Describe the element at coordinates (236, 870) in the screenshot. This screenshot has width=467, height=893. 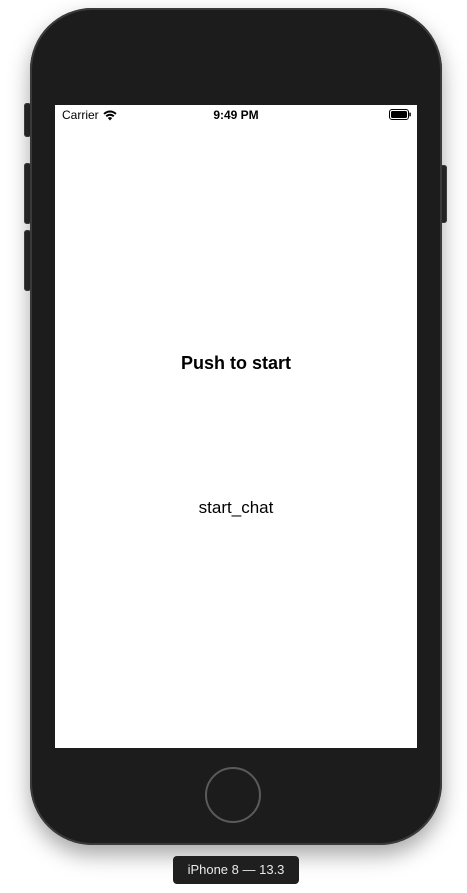
I see `device-name-badge: iPhone 8 — 13.3` at that location.